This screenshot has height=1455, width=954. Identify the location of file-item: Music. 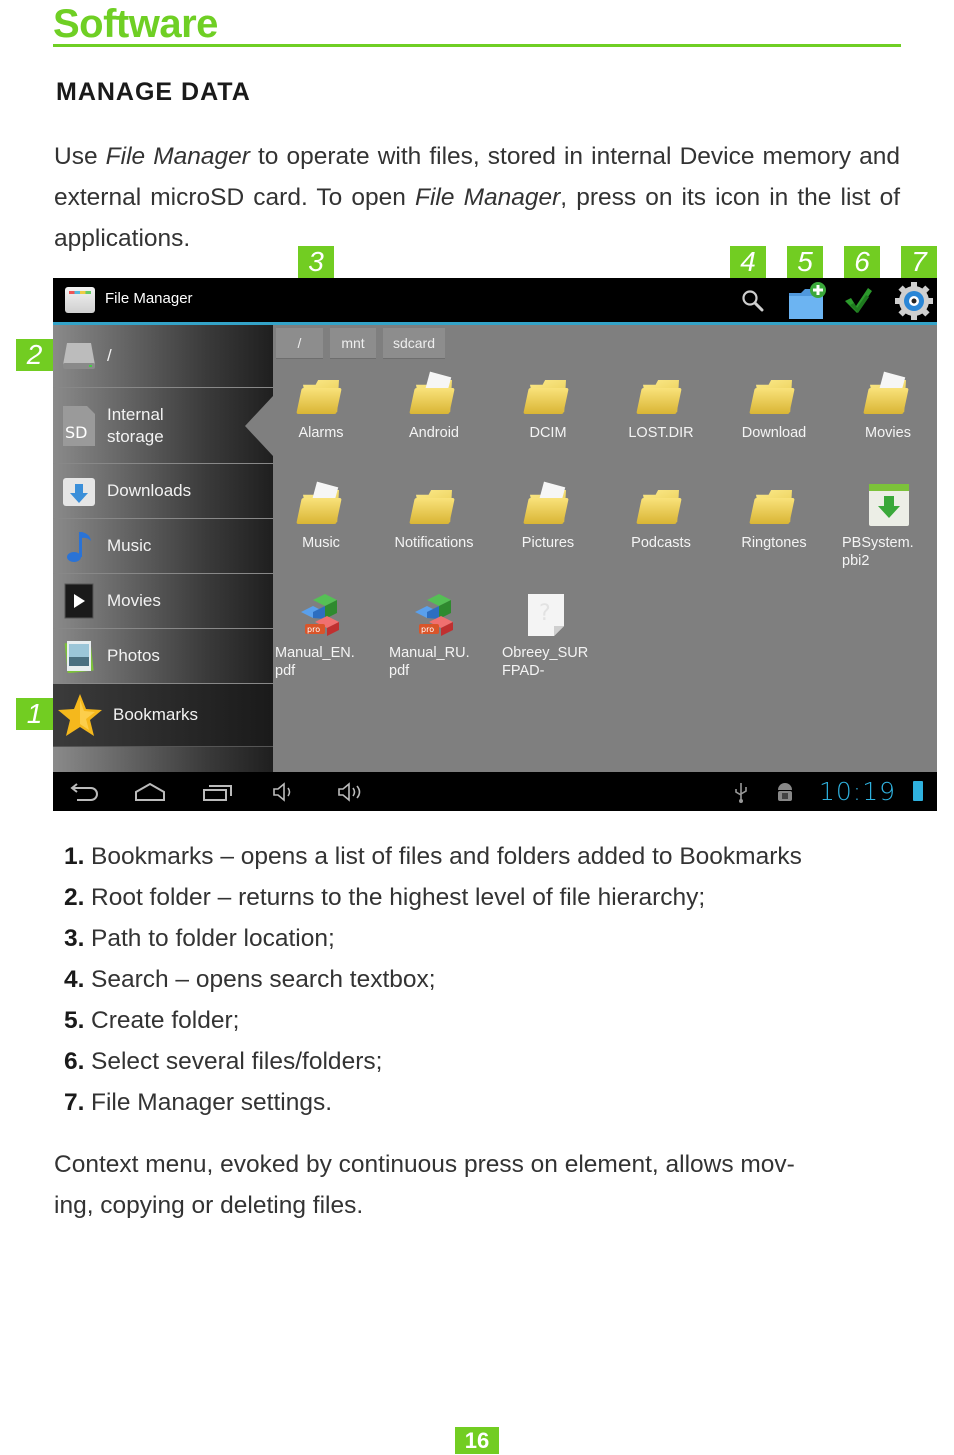
(321, 516).